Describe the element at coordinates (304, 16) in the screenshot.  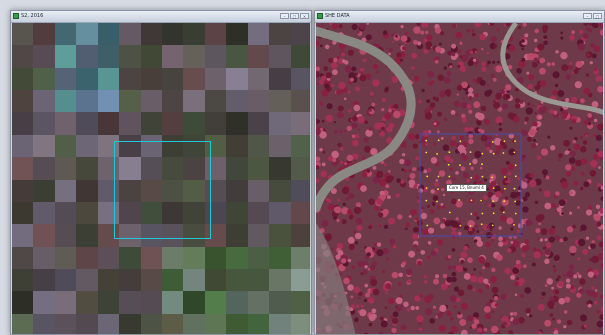
I see `close-button: ×` at that location.